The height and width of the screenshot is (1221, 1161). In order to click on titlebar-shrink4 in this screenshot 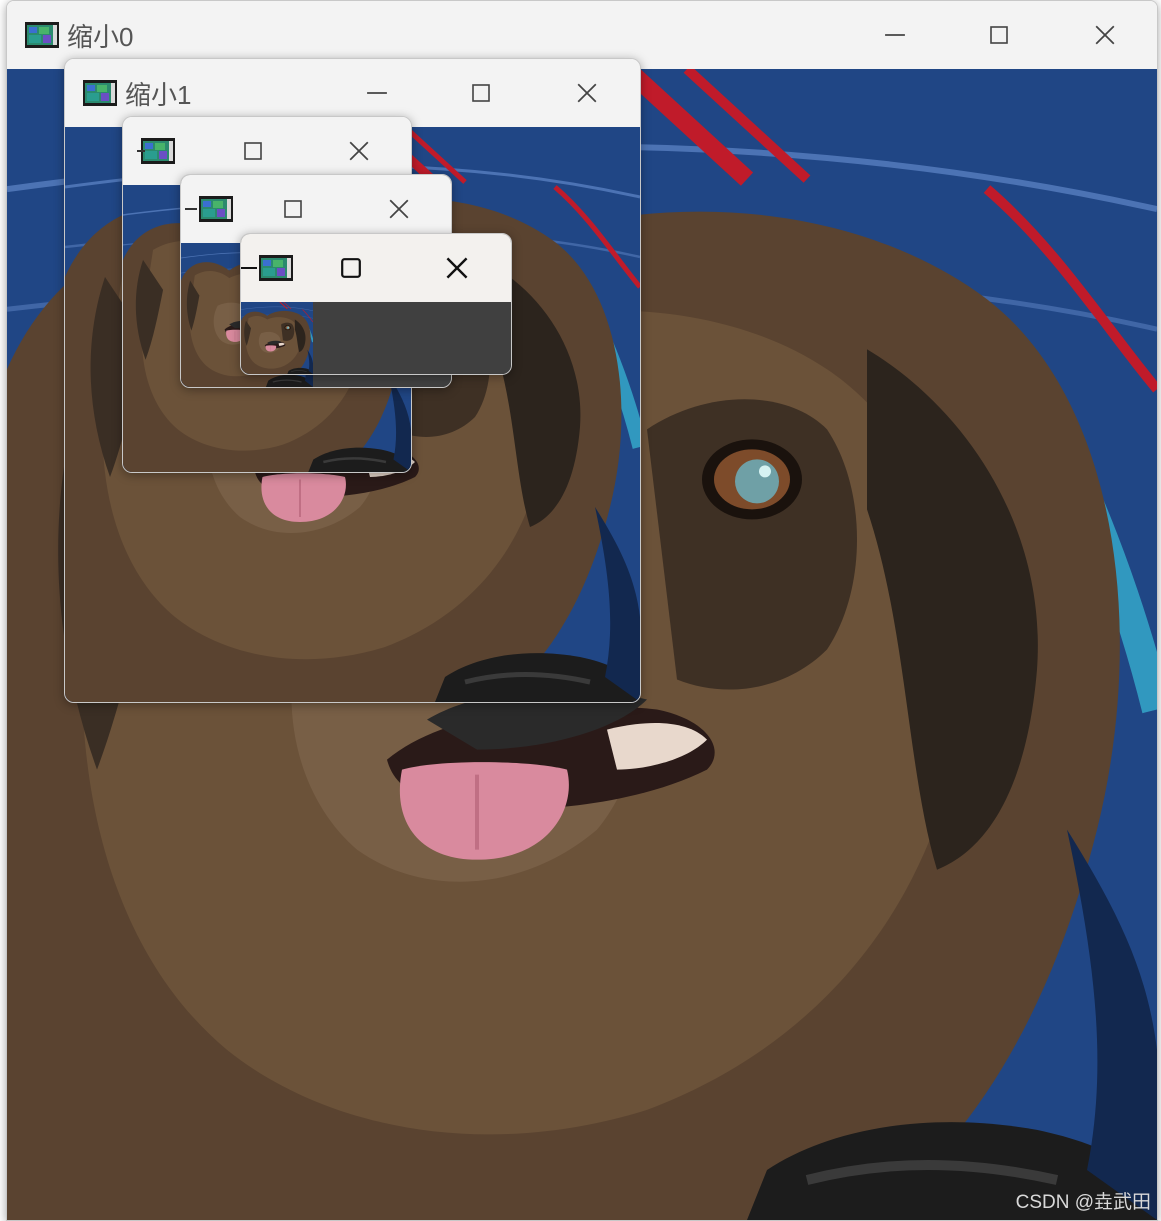, I will do `click(376, 268)`.